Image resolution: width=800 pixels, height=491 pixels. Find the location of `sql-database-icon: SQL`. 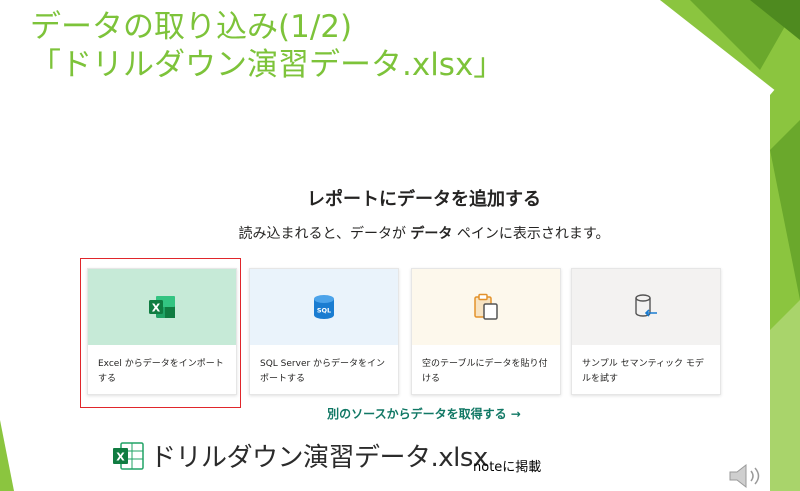

sql-database-icon: SQL is located at coordinates (324, 307).